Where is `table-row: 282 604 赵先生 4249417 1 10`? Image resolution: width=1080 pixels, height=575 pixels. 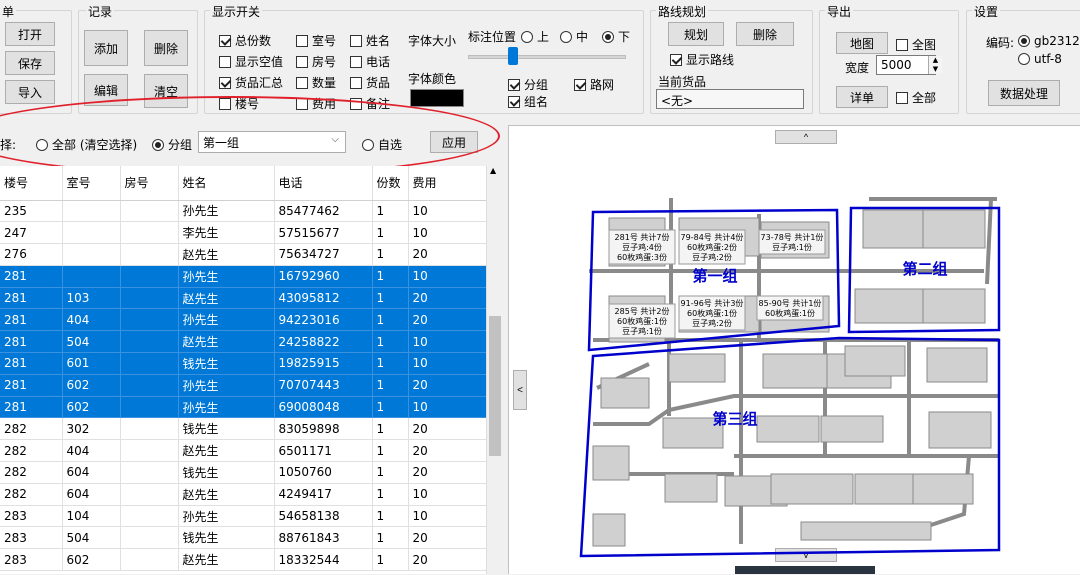
table-row: 282 604 赵先生 4249417 1 10 is located at coordinates (243, 494).